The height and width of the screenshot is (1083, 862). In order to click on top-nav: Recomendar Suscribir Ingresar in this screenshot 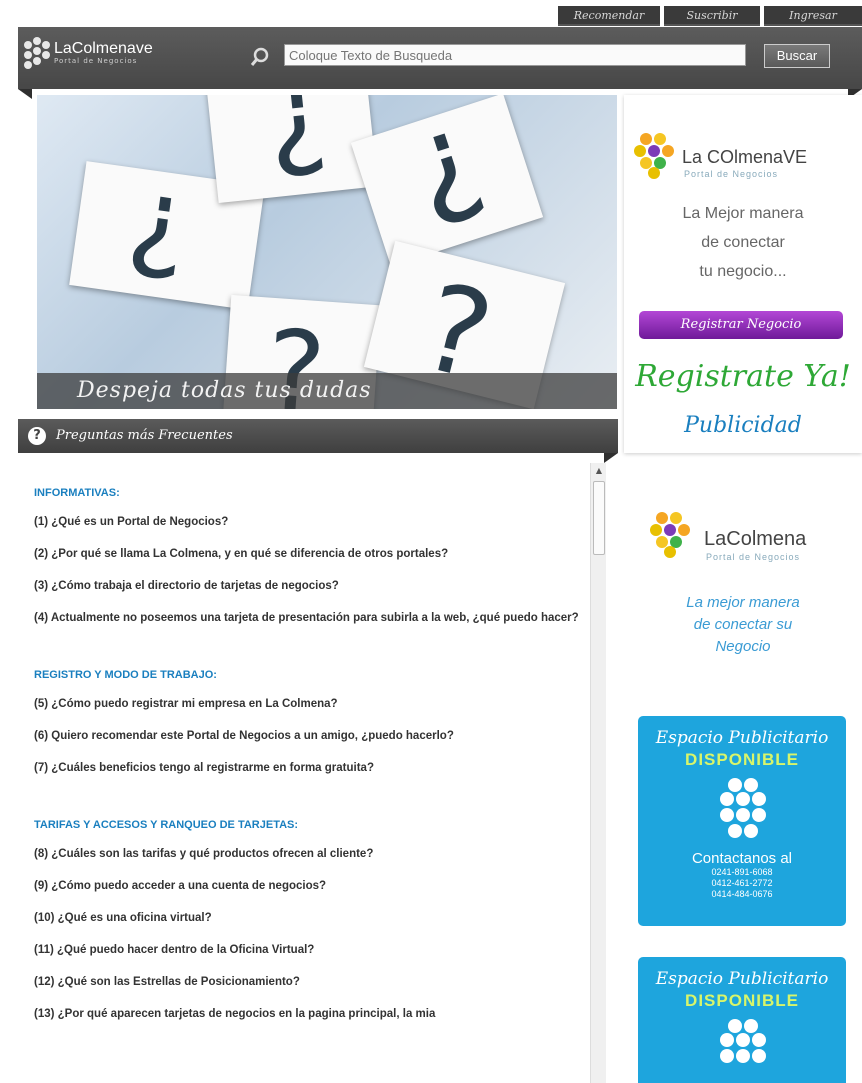, I will do `click(710, 16)`.